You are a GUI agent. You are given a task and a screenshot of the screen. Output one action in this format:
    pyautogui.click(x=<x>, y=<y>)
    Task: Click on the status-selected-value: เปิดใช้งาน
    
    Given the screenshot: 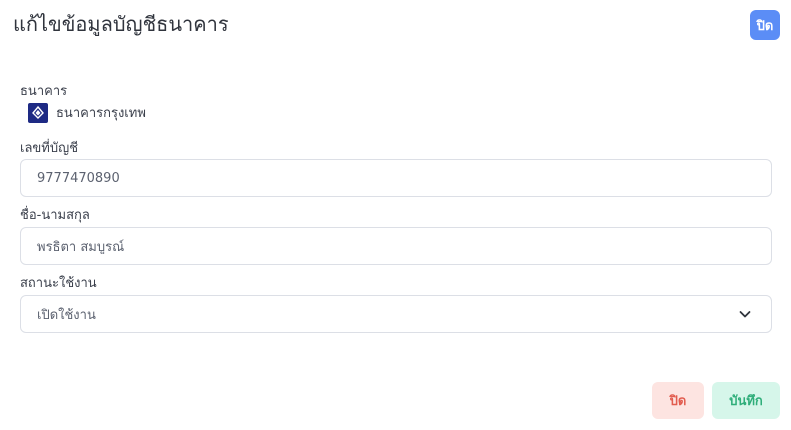 What is the action you would take?
    pyautogui.click(x=66, y=315)
    